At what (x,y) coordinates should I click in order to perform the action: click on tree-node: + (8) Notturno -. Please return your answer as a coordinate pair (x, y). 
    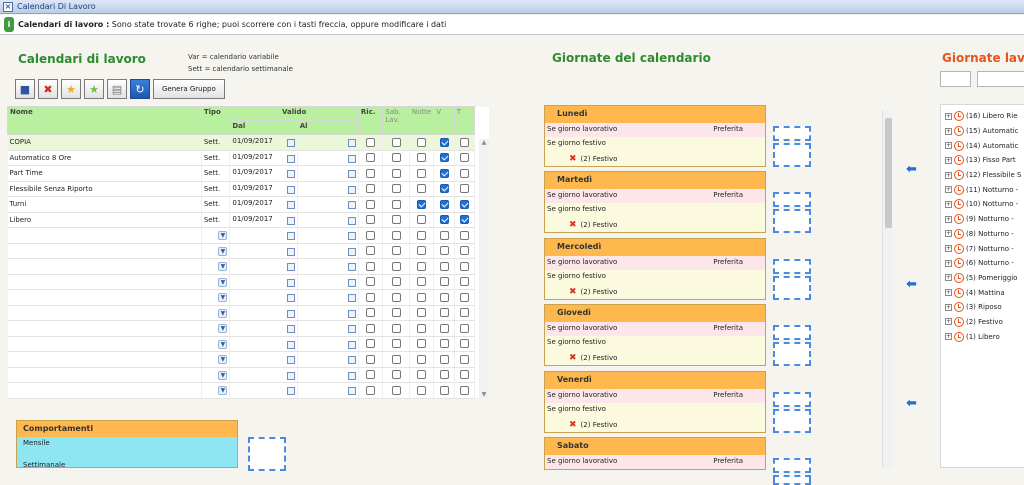
    Looking at the image, I should click on (982, 234).